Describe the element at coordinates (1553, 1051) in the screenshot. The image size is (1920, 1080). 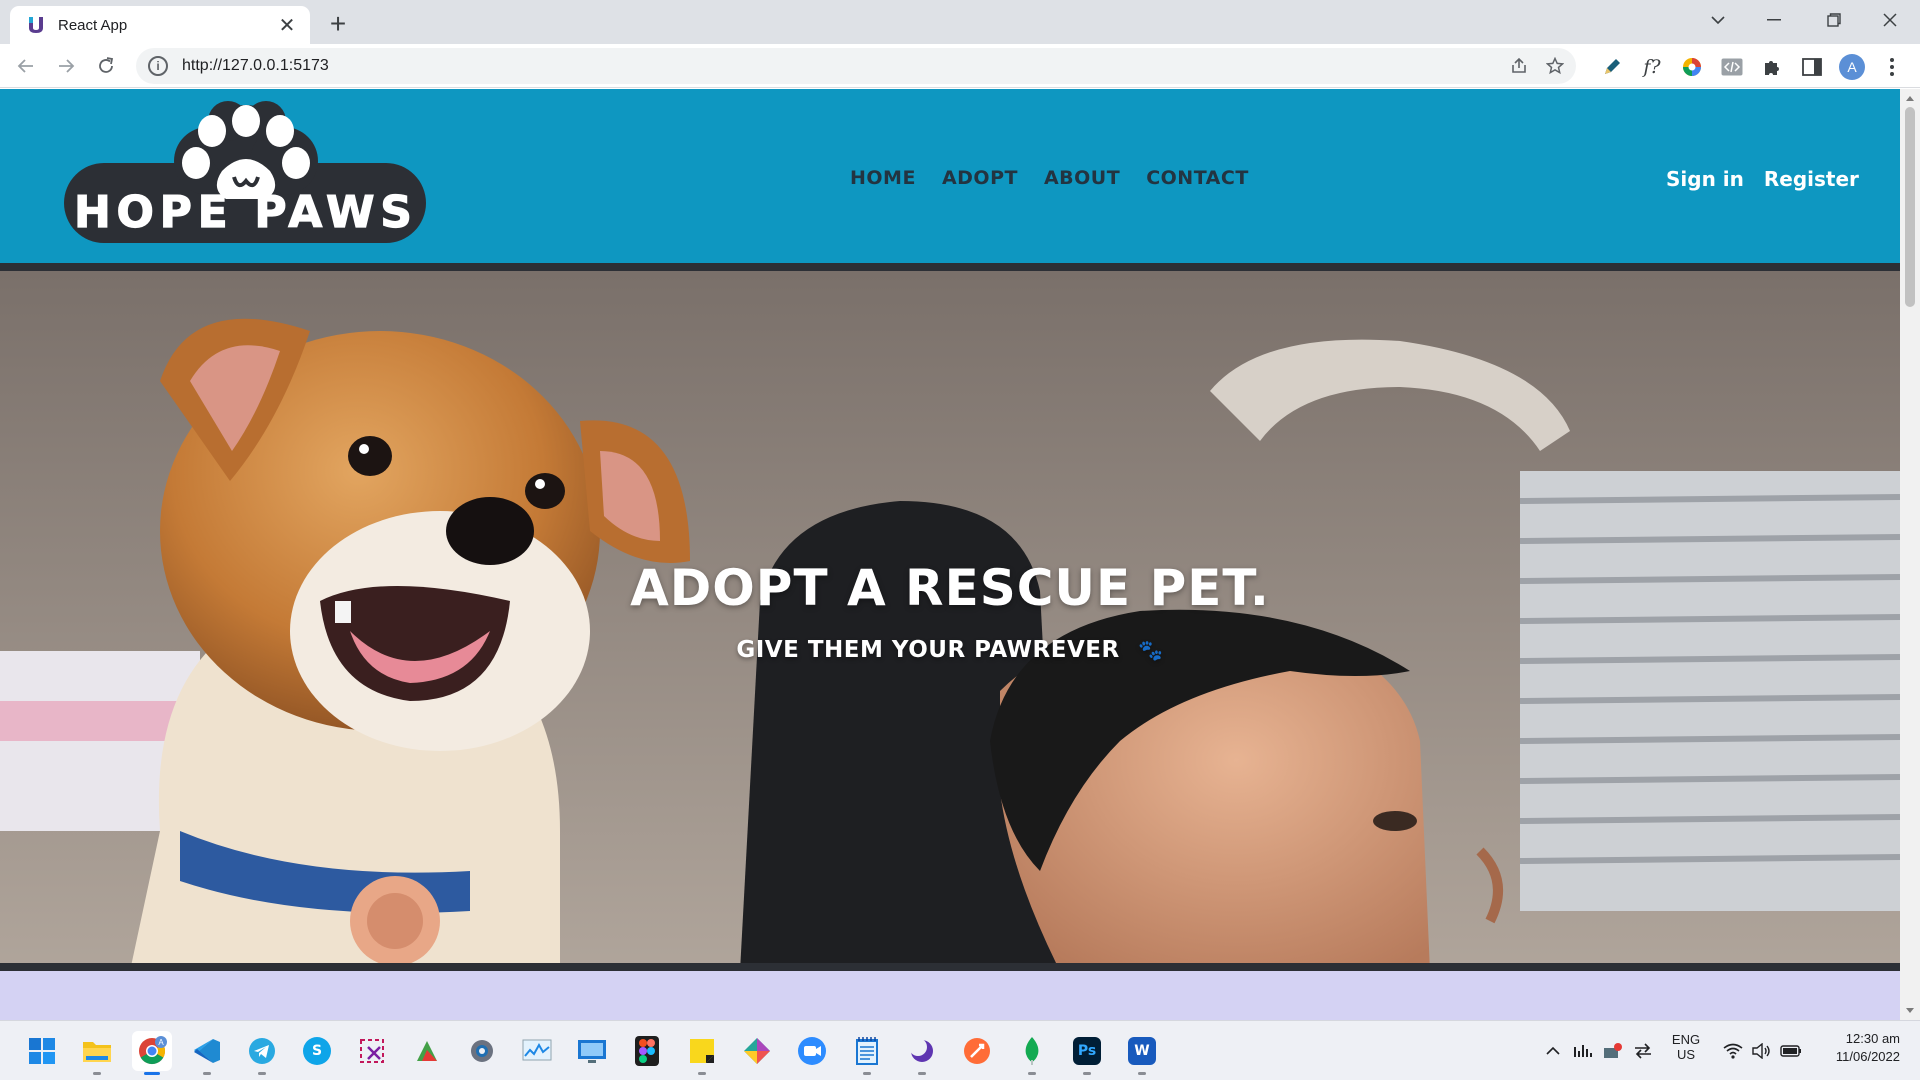
I see `show-hidden-icons-chevron-icon` at that location.